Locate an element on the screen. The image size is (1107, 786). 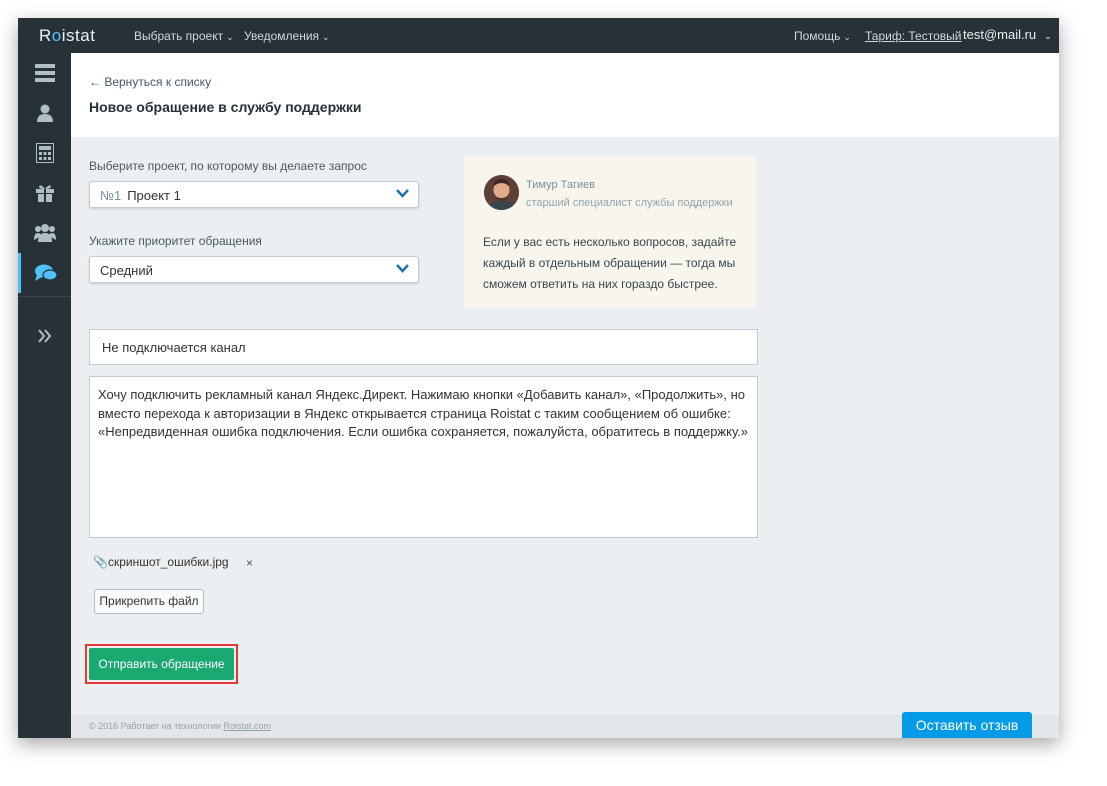
back-to-list-link: ← Вернуться к списку is located at coordinates (150, 82).